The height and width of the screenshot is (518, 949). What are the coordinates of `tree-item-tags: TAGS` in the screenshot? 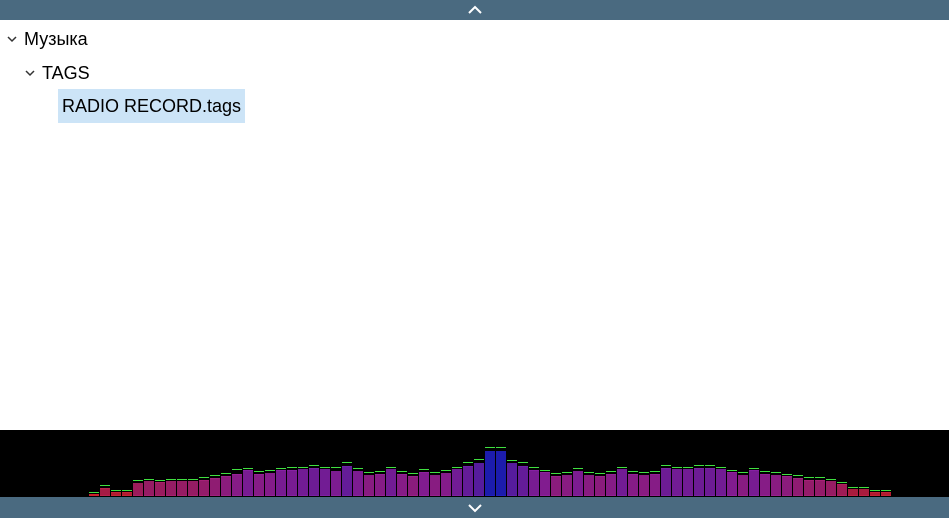 It's located at (56, 73).